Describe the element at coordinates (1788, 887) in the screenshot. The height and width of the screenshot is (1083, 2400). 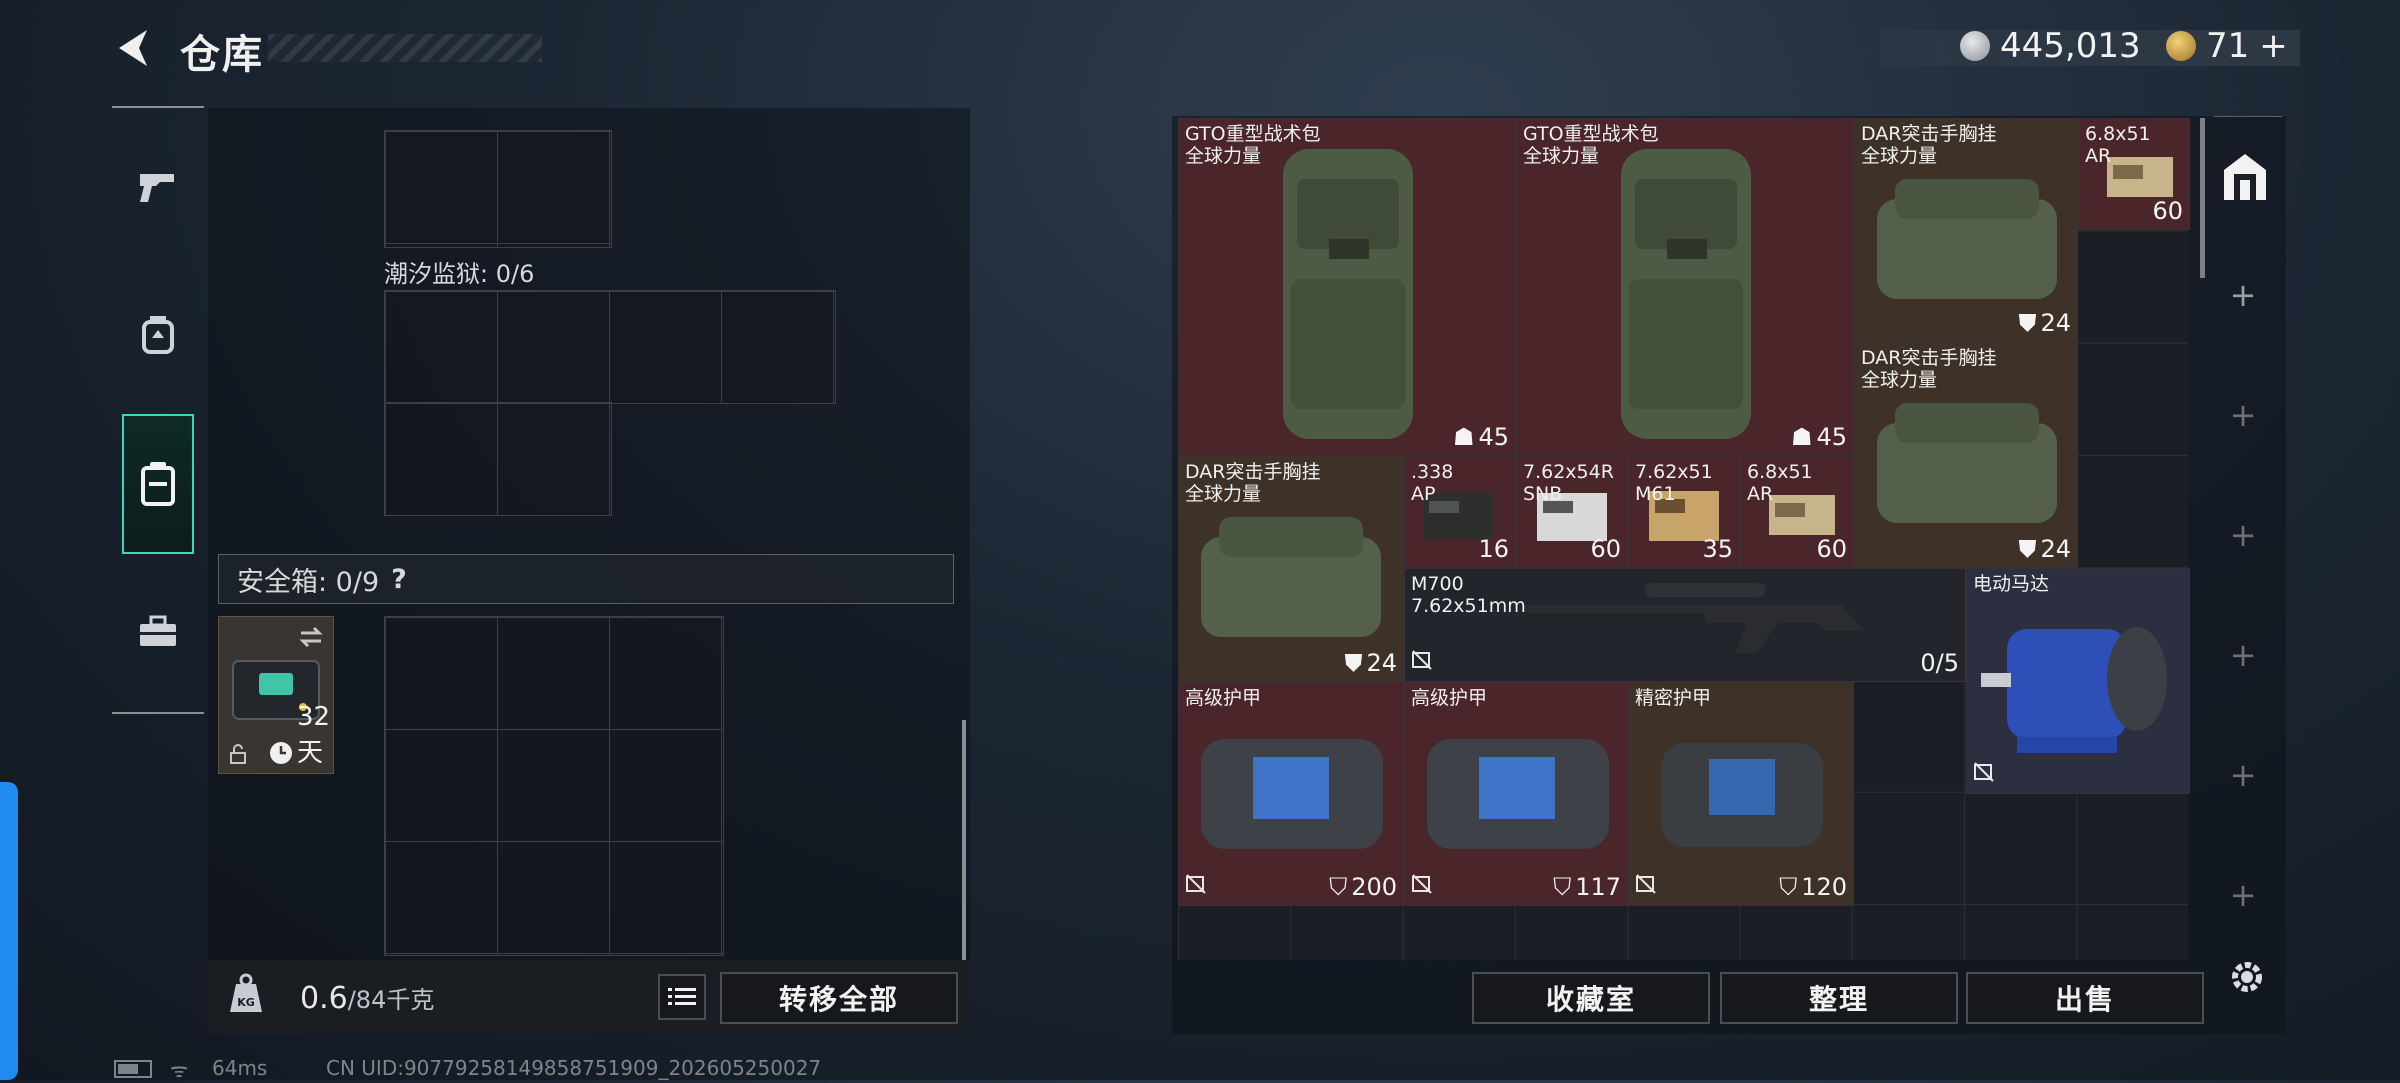
I see `durability-shield-icon: ⛉` at that location.